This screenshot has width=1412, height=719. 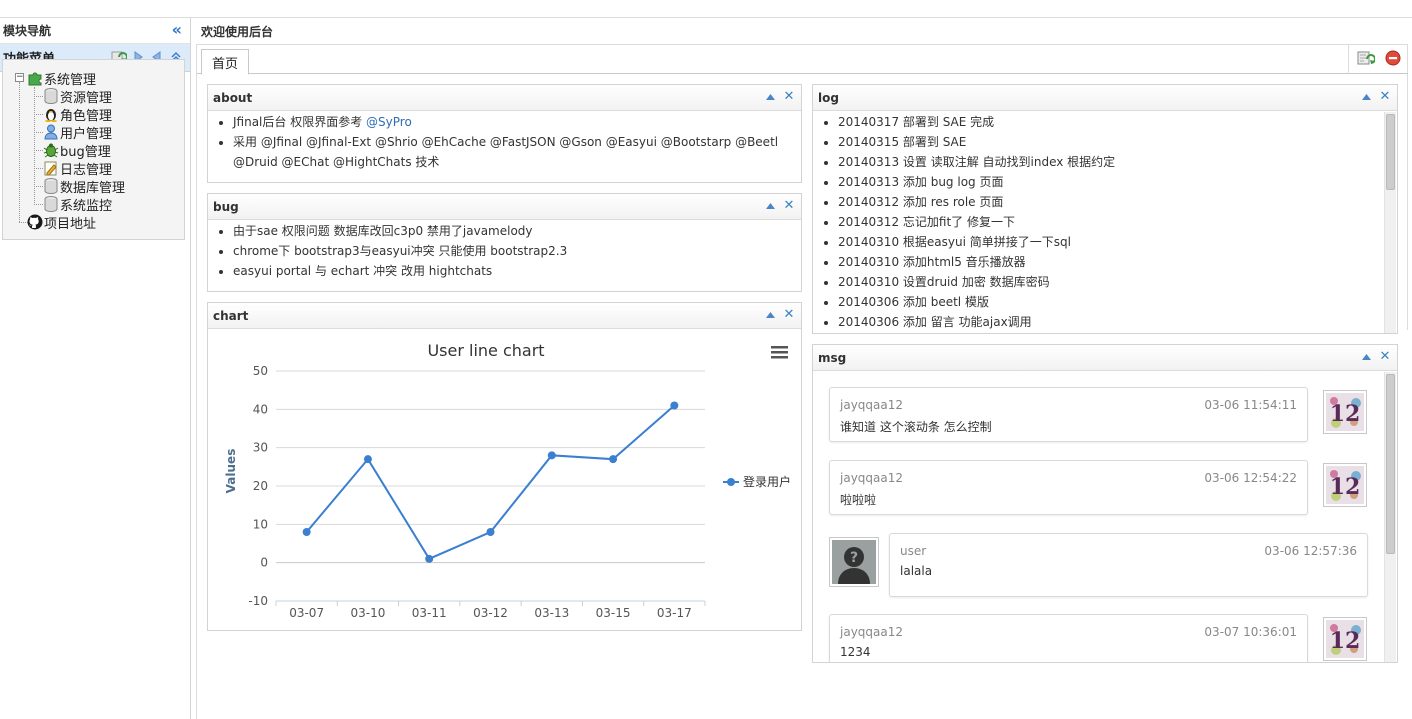 I want to click on message-text: lalala, so click(x=916, y=571).